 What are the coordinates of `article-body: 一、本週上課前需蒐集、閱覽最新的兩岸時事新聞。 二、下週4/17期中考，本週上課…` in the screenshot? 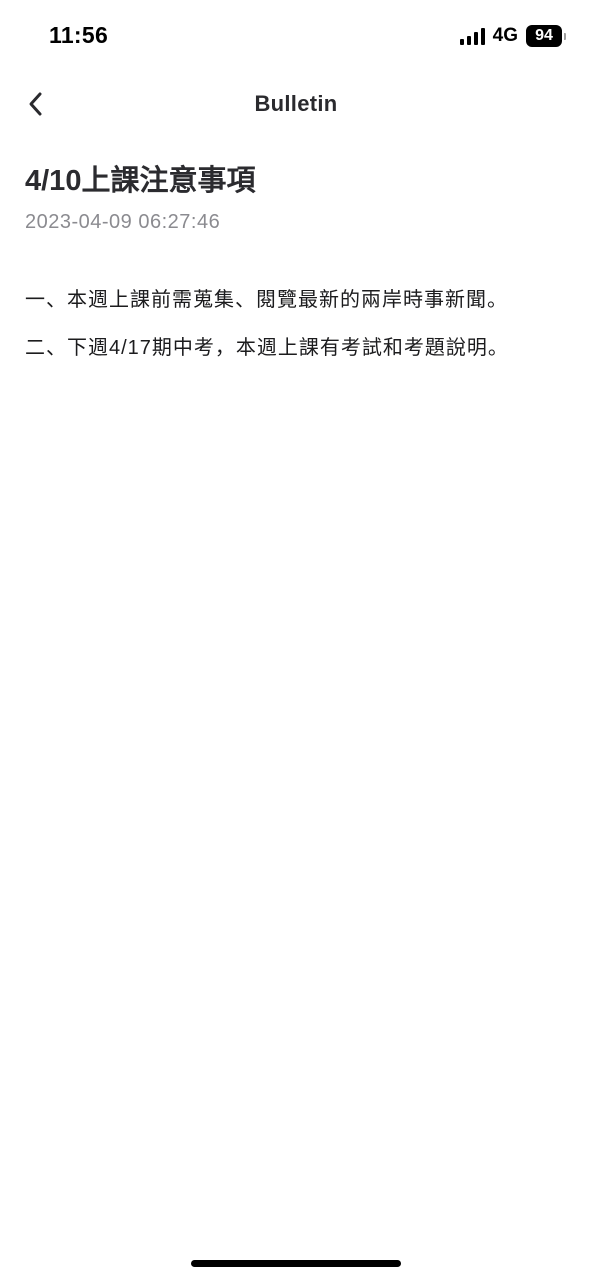 It's located at (296, 324).